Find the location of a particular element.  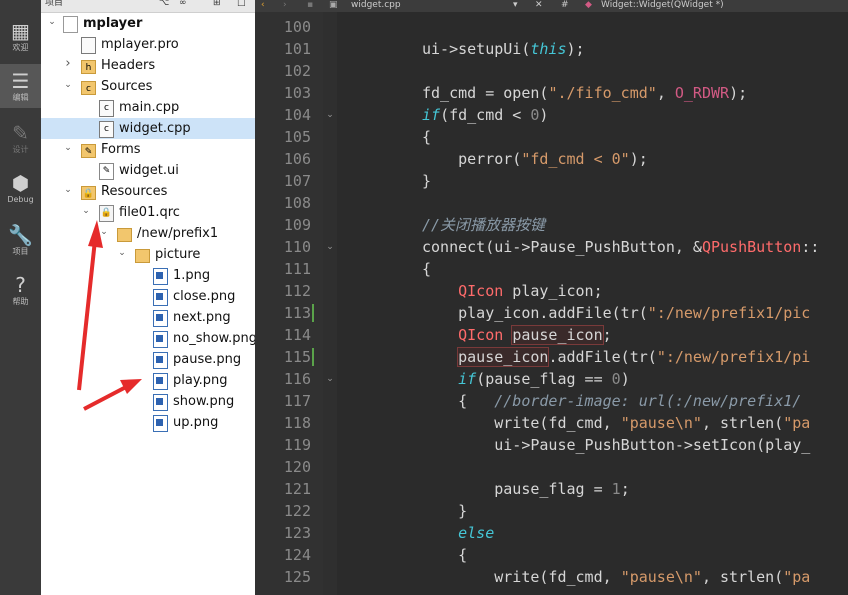

mode-edit: ☰ 编辑 is located at coordinates (20, 86).